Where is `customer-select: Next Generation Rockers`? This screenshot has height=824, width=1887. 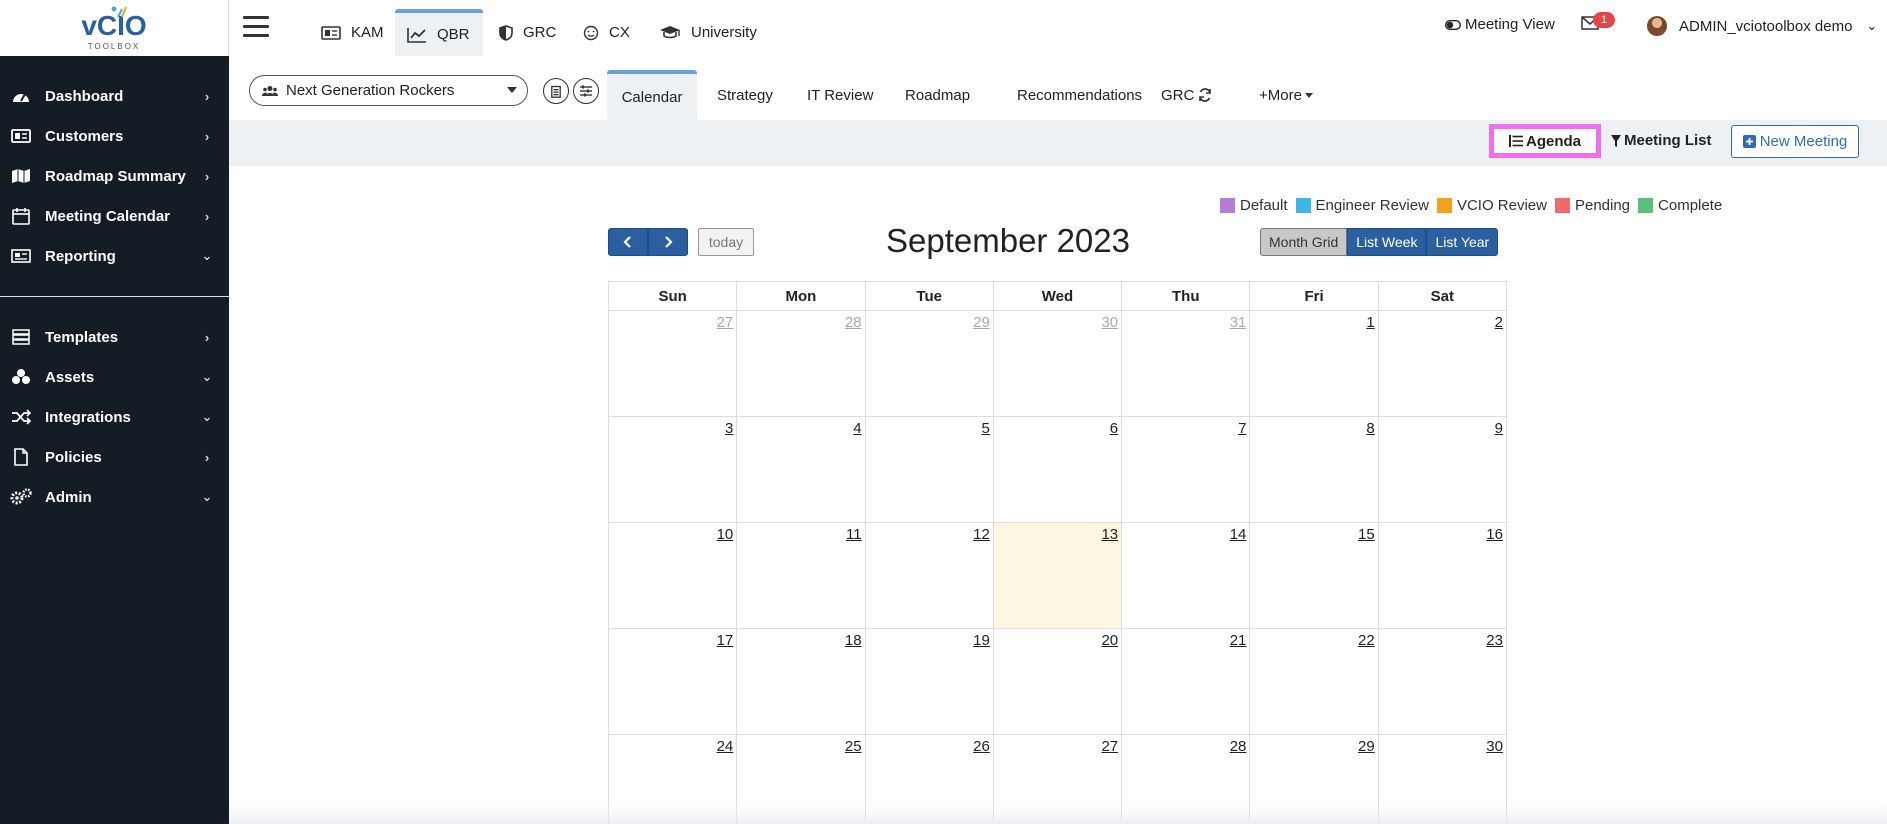
customer-select: Next Generation Rockers is located at coordinates (388, 90).